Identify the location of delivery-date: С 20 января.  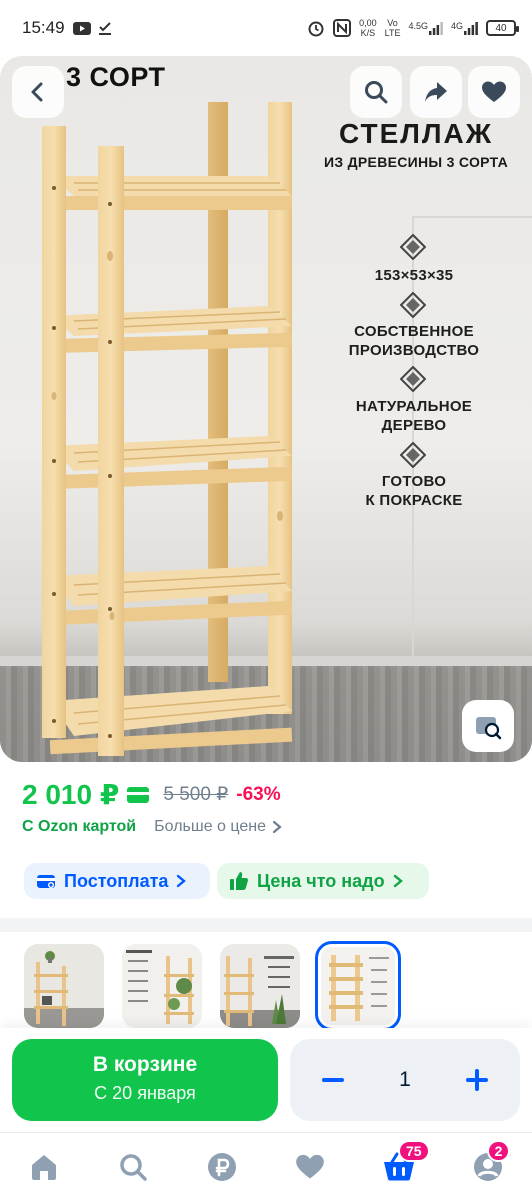
(145, 1093).